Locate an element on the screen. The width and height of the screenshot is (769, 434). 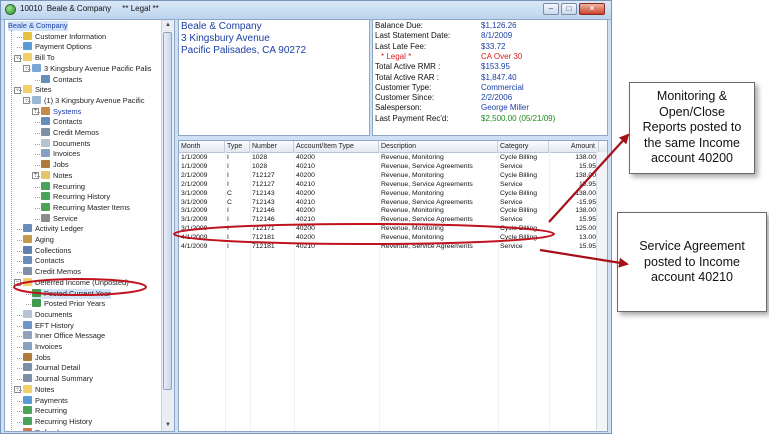
column-header: Account/Item Type is located at coordinates (336, 146).